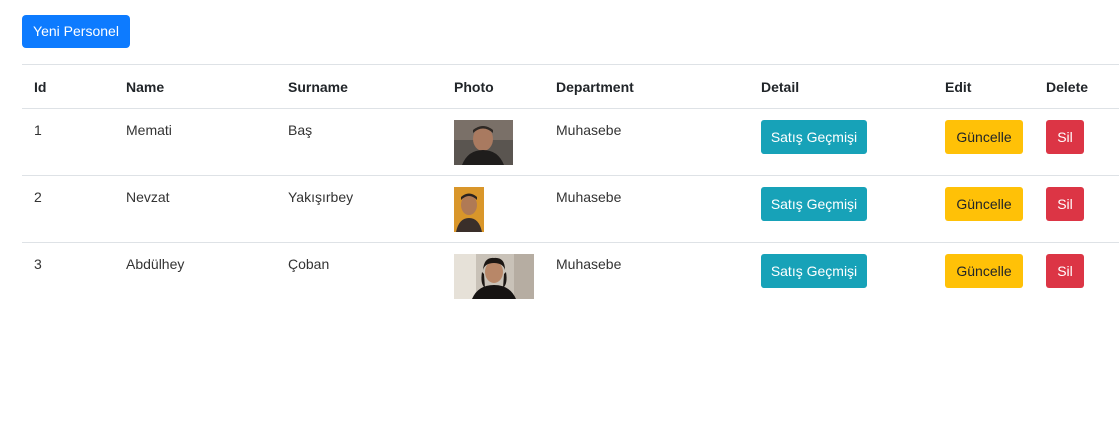  Describe the element at coordinates (38, 130) in the screenshot. I see `cell-id: 1` at that location.